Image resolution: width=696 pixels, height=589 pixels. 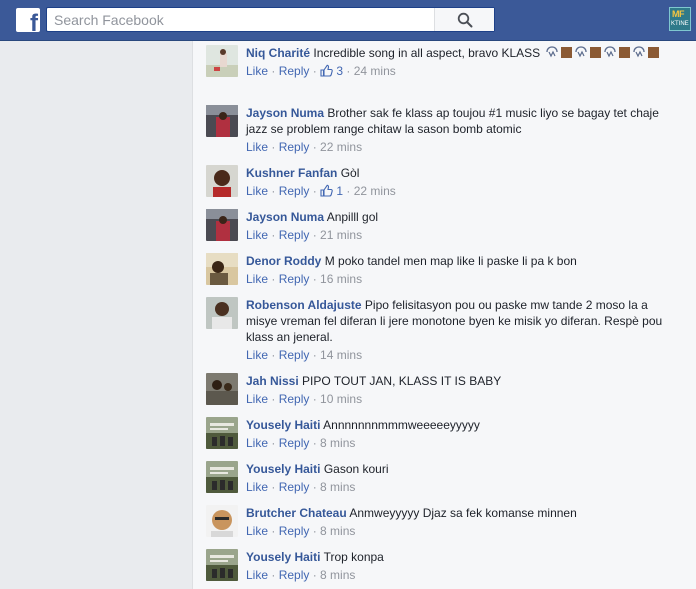 I want to click on logo-letter: f, so click(x=34, y=21).